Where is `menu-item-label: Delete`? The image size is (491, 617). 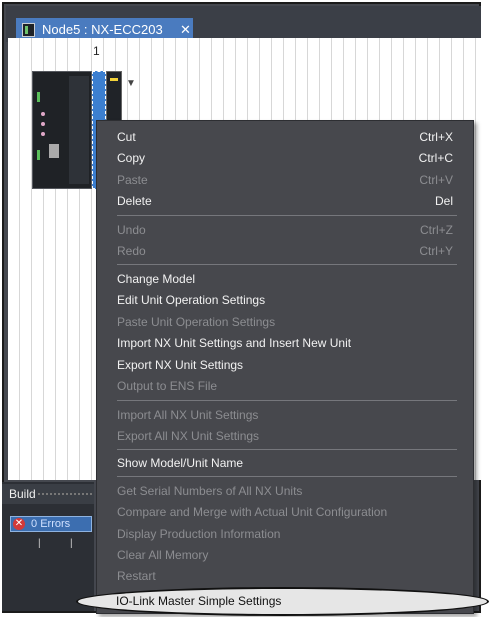
menu-item-label: Delete is located at coordinates (134, 201).